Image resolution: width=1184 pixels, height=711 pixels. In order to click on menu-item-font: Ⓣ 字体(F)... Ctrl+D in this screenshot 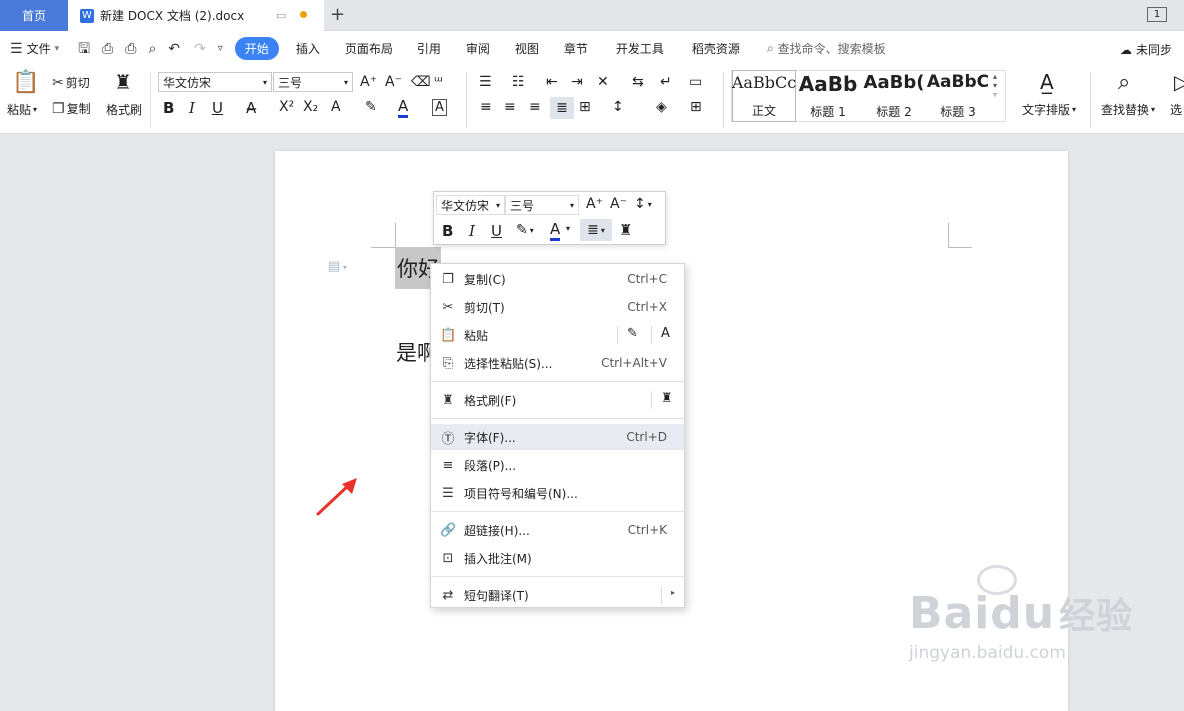, I will do `click(557, 437)`.